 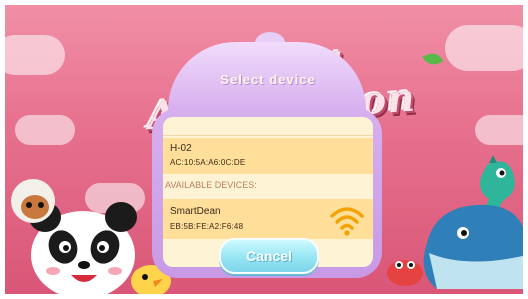 I want to click on divider, so click(x=268, y=135).